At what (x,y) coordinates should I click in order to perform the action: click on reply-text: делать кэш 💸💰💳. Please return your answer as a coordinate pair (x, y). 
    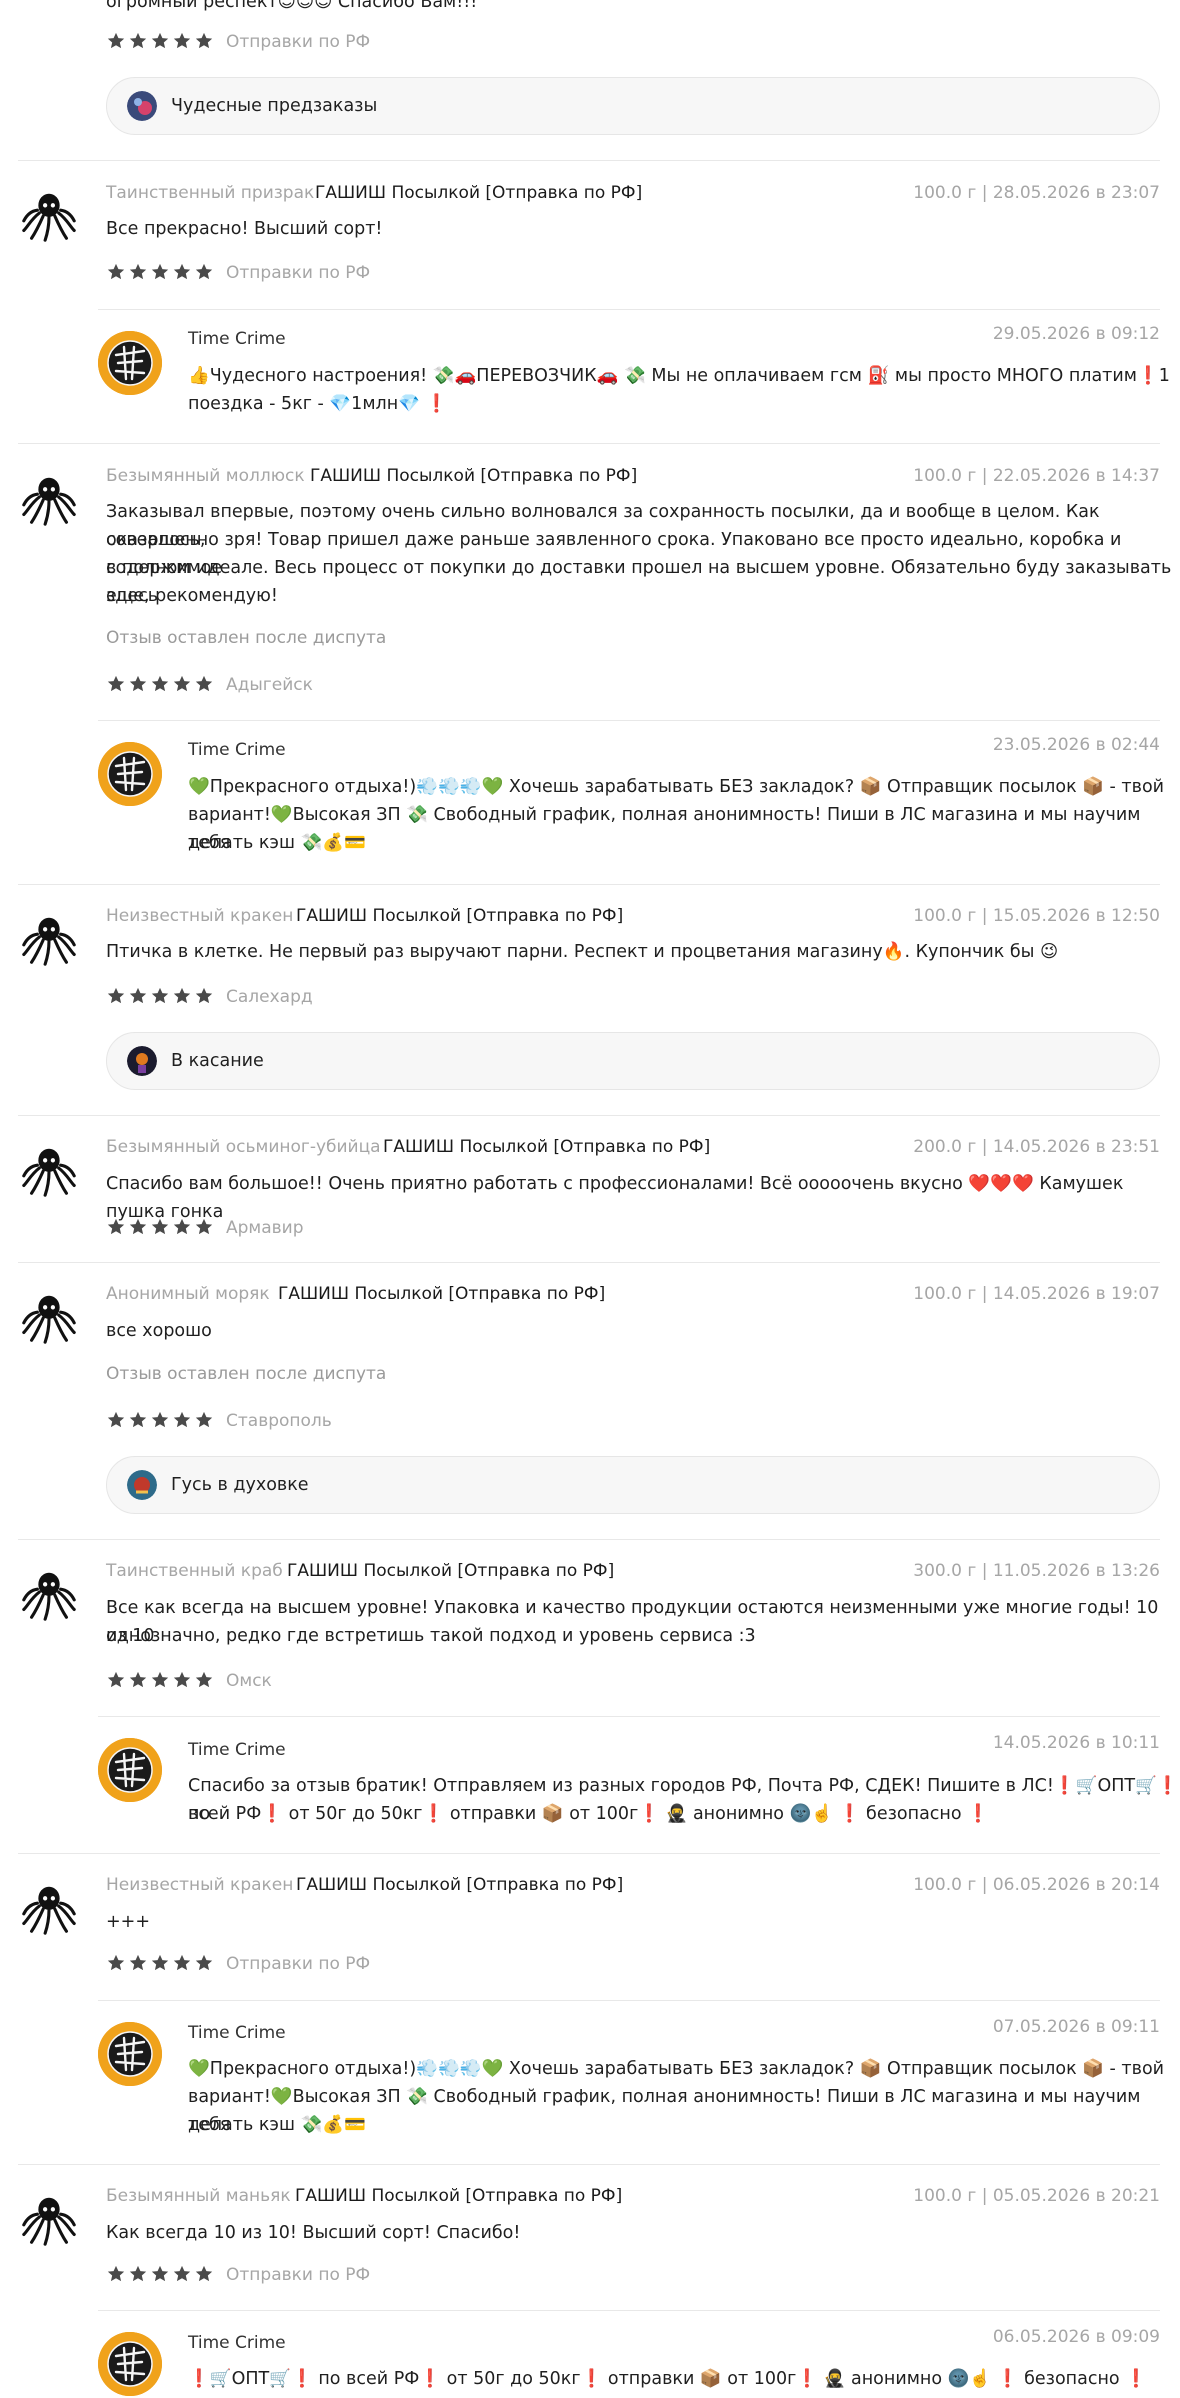
    Looking at the image, I should click on (277, 843).